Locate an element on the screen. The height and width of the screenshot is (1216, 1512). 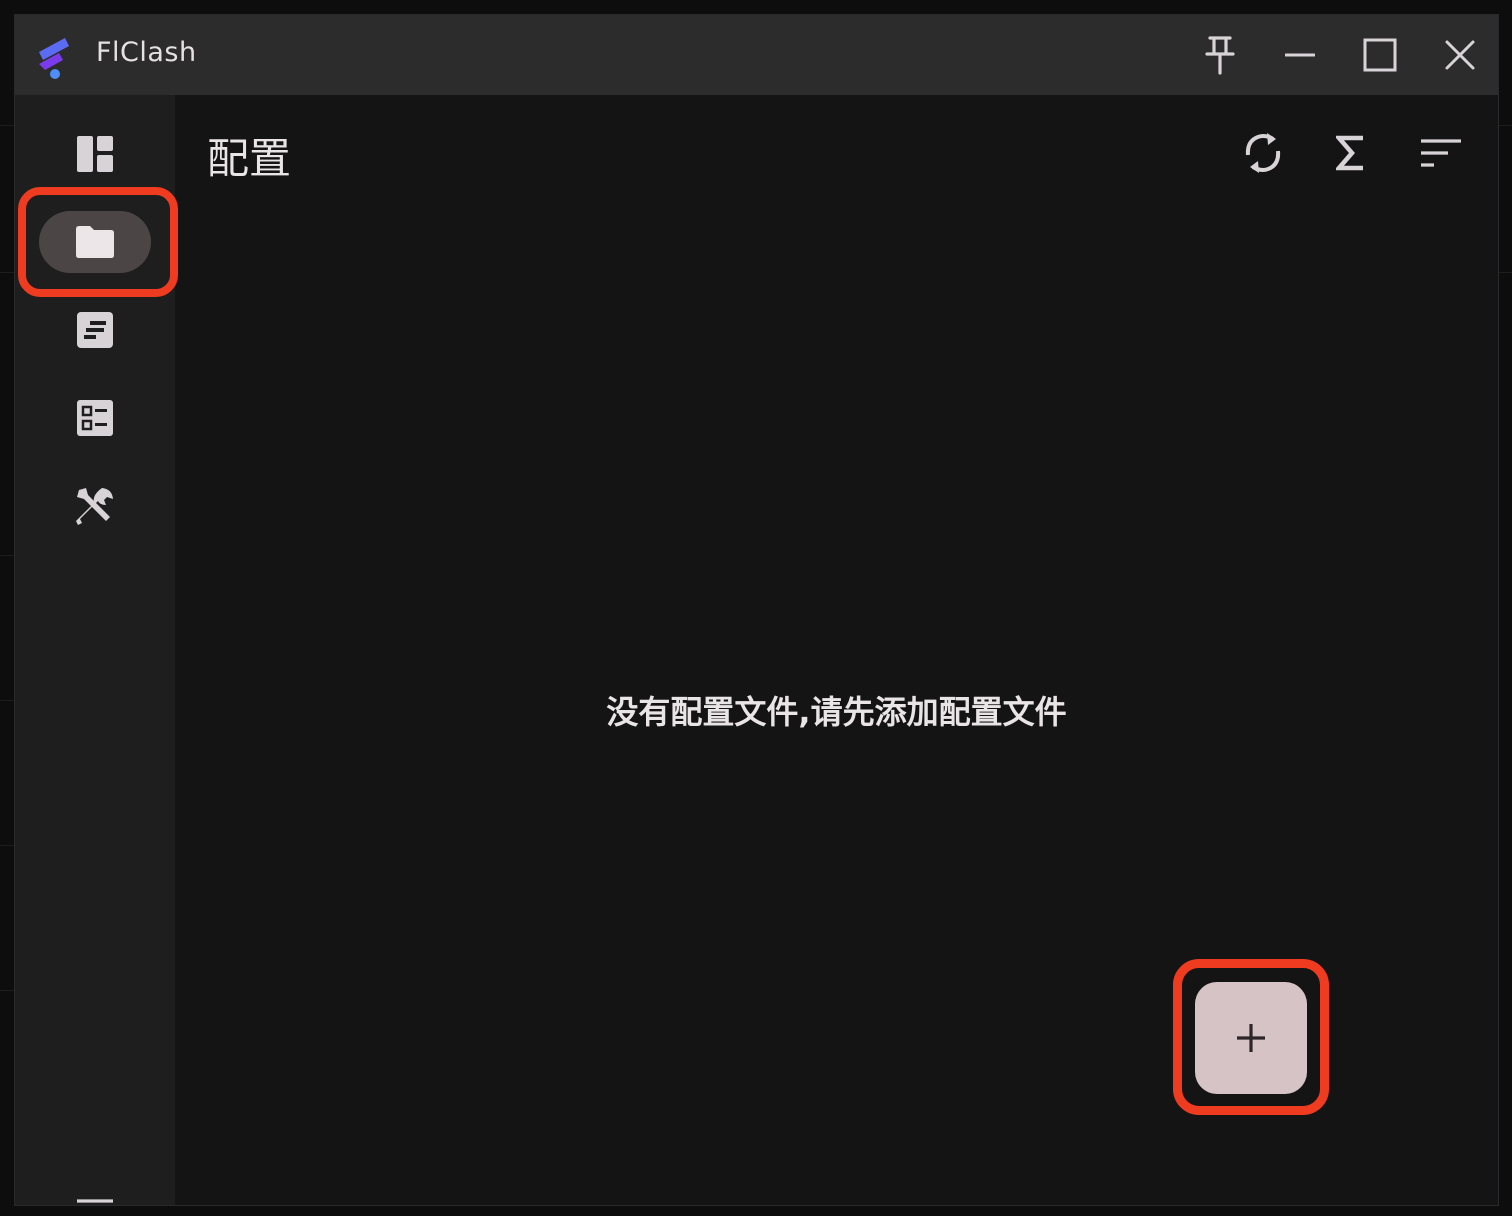
tools-icon is located at coordinates (94, 506).